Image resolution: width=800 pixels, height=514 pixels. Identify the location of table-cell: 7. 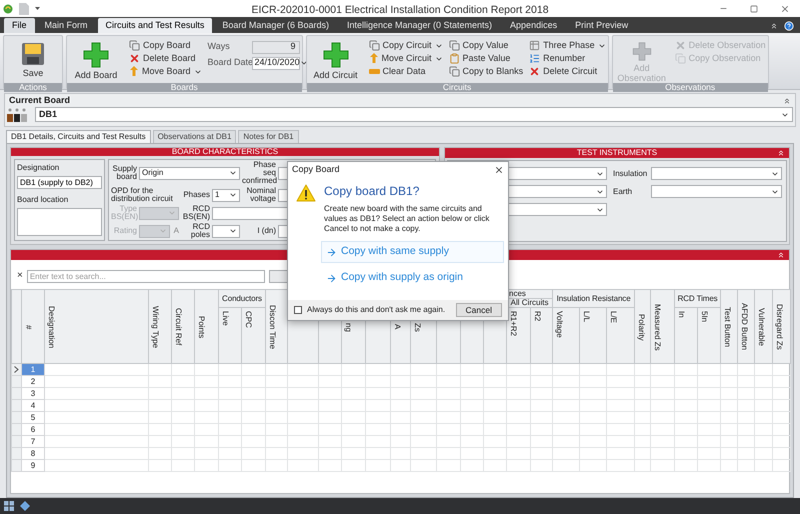
(33, 442).